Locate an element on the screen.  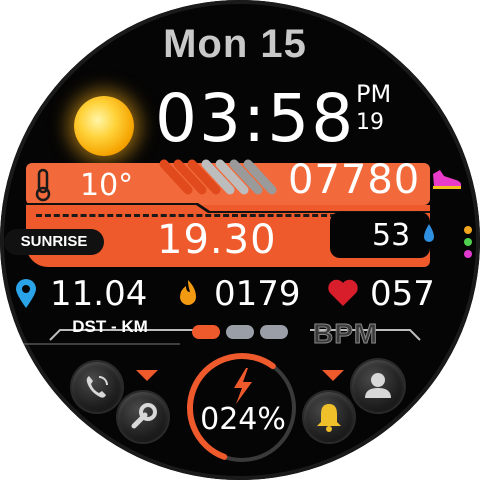
heart-icon is located at coordinates (343, 292).